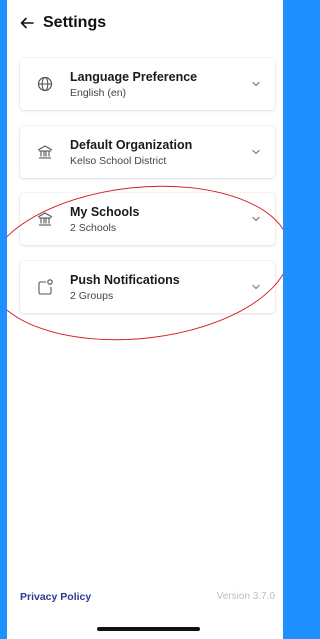  Describe the element at coordinates (105, 211) in the screenshot. I see `card-label: My Schools` at that location.